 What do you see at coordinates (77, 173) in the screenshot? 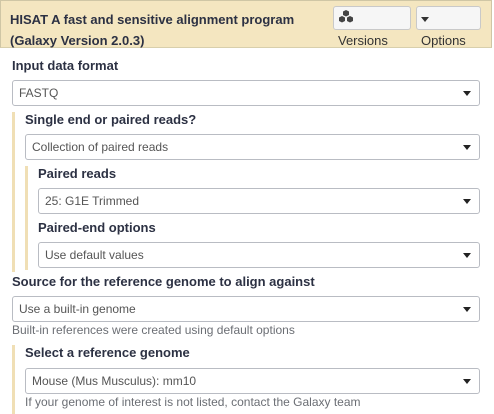
I see `paired-reads-label: Paired reads` at bounding box center [77, 173].